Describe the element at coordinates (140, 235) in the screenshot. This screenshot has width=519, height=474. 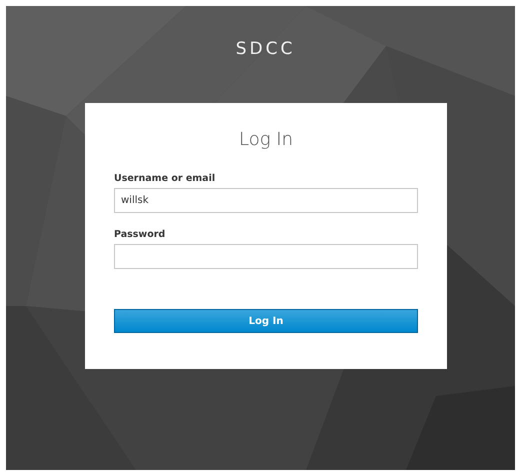
I see `field-label: Password` at that location.